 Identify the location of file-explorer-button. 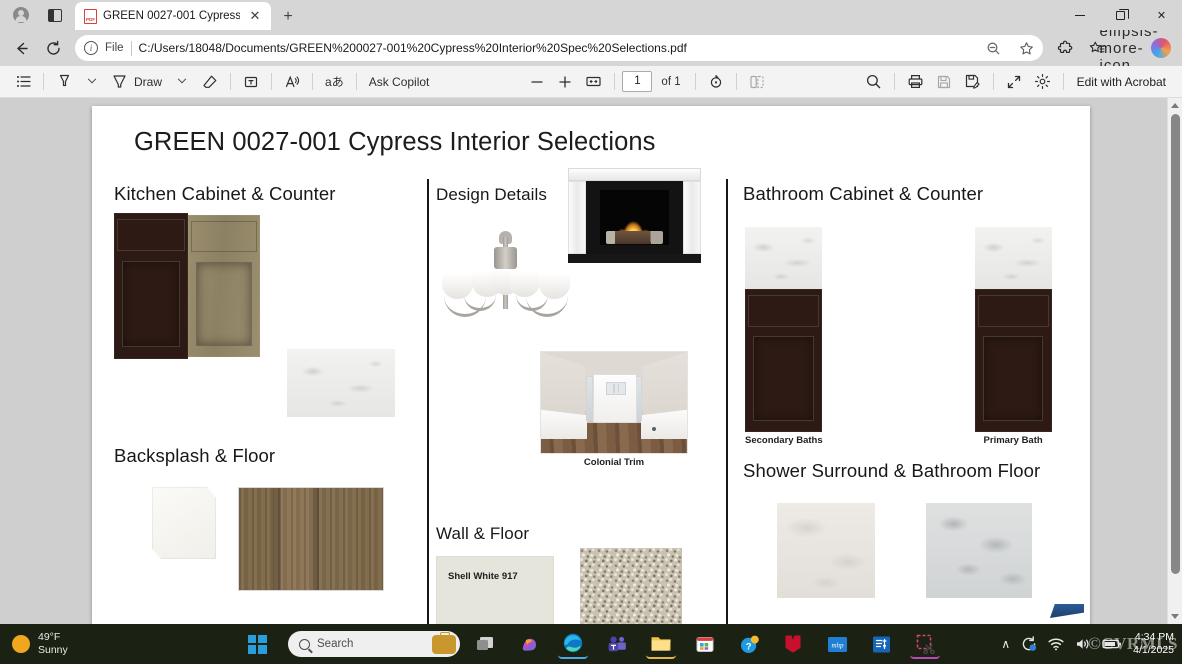
(661, 644).